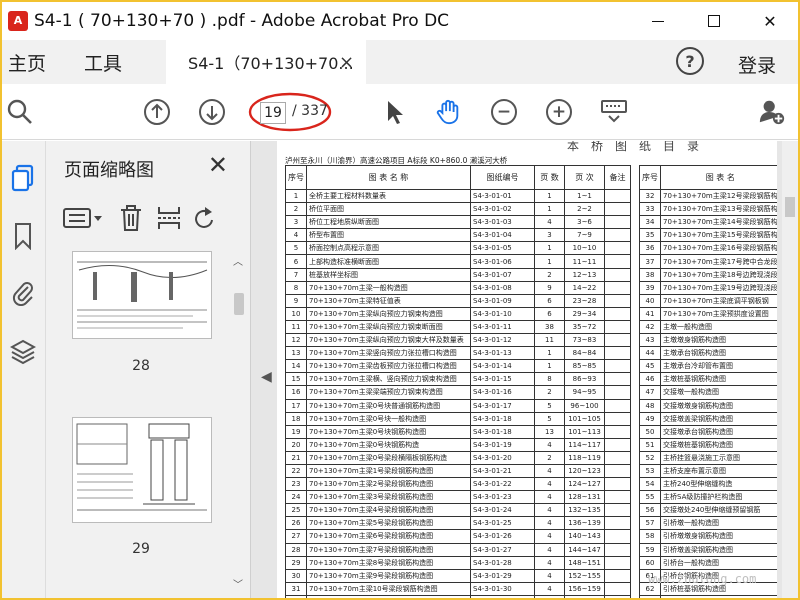 Image resolution: width=800 pixels, height=600 pixels. I want to click on close-window-button: ✕, so click(770, 21).